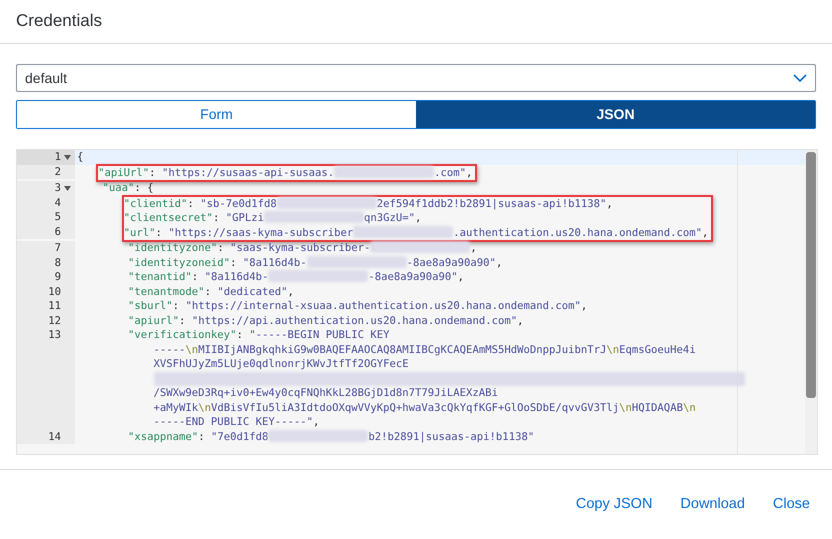 The width and height of the screenshot is (832, 539). I want to click on line-number: 5, so click(57, 217).